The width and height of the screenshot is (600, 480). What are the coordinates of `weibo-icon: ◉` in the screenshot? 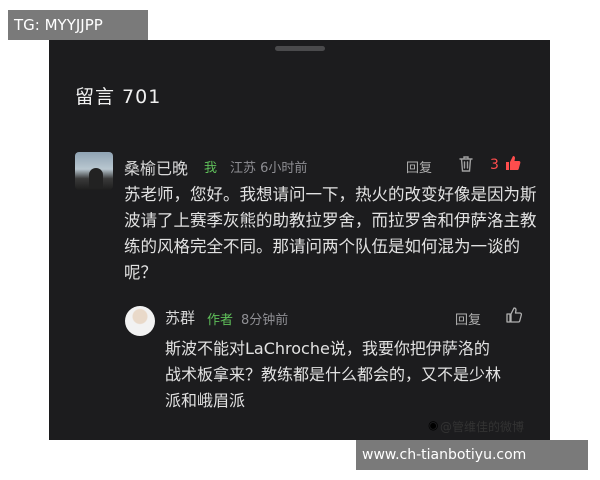 It's located at (433, 425).